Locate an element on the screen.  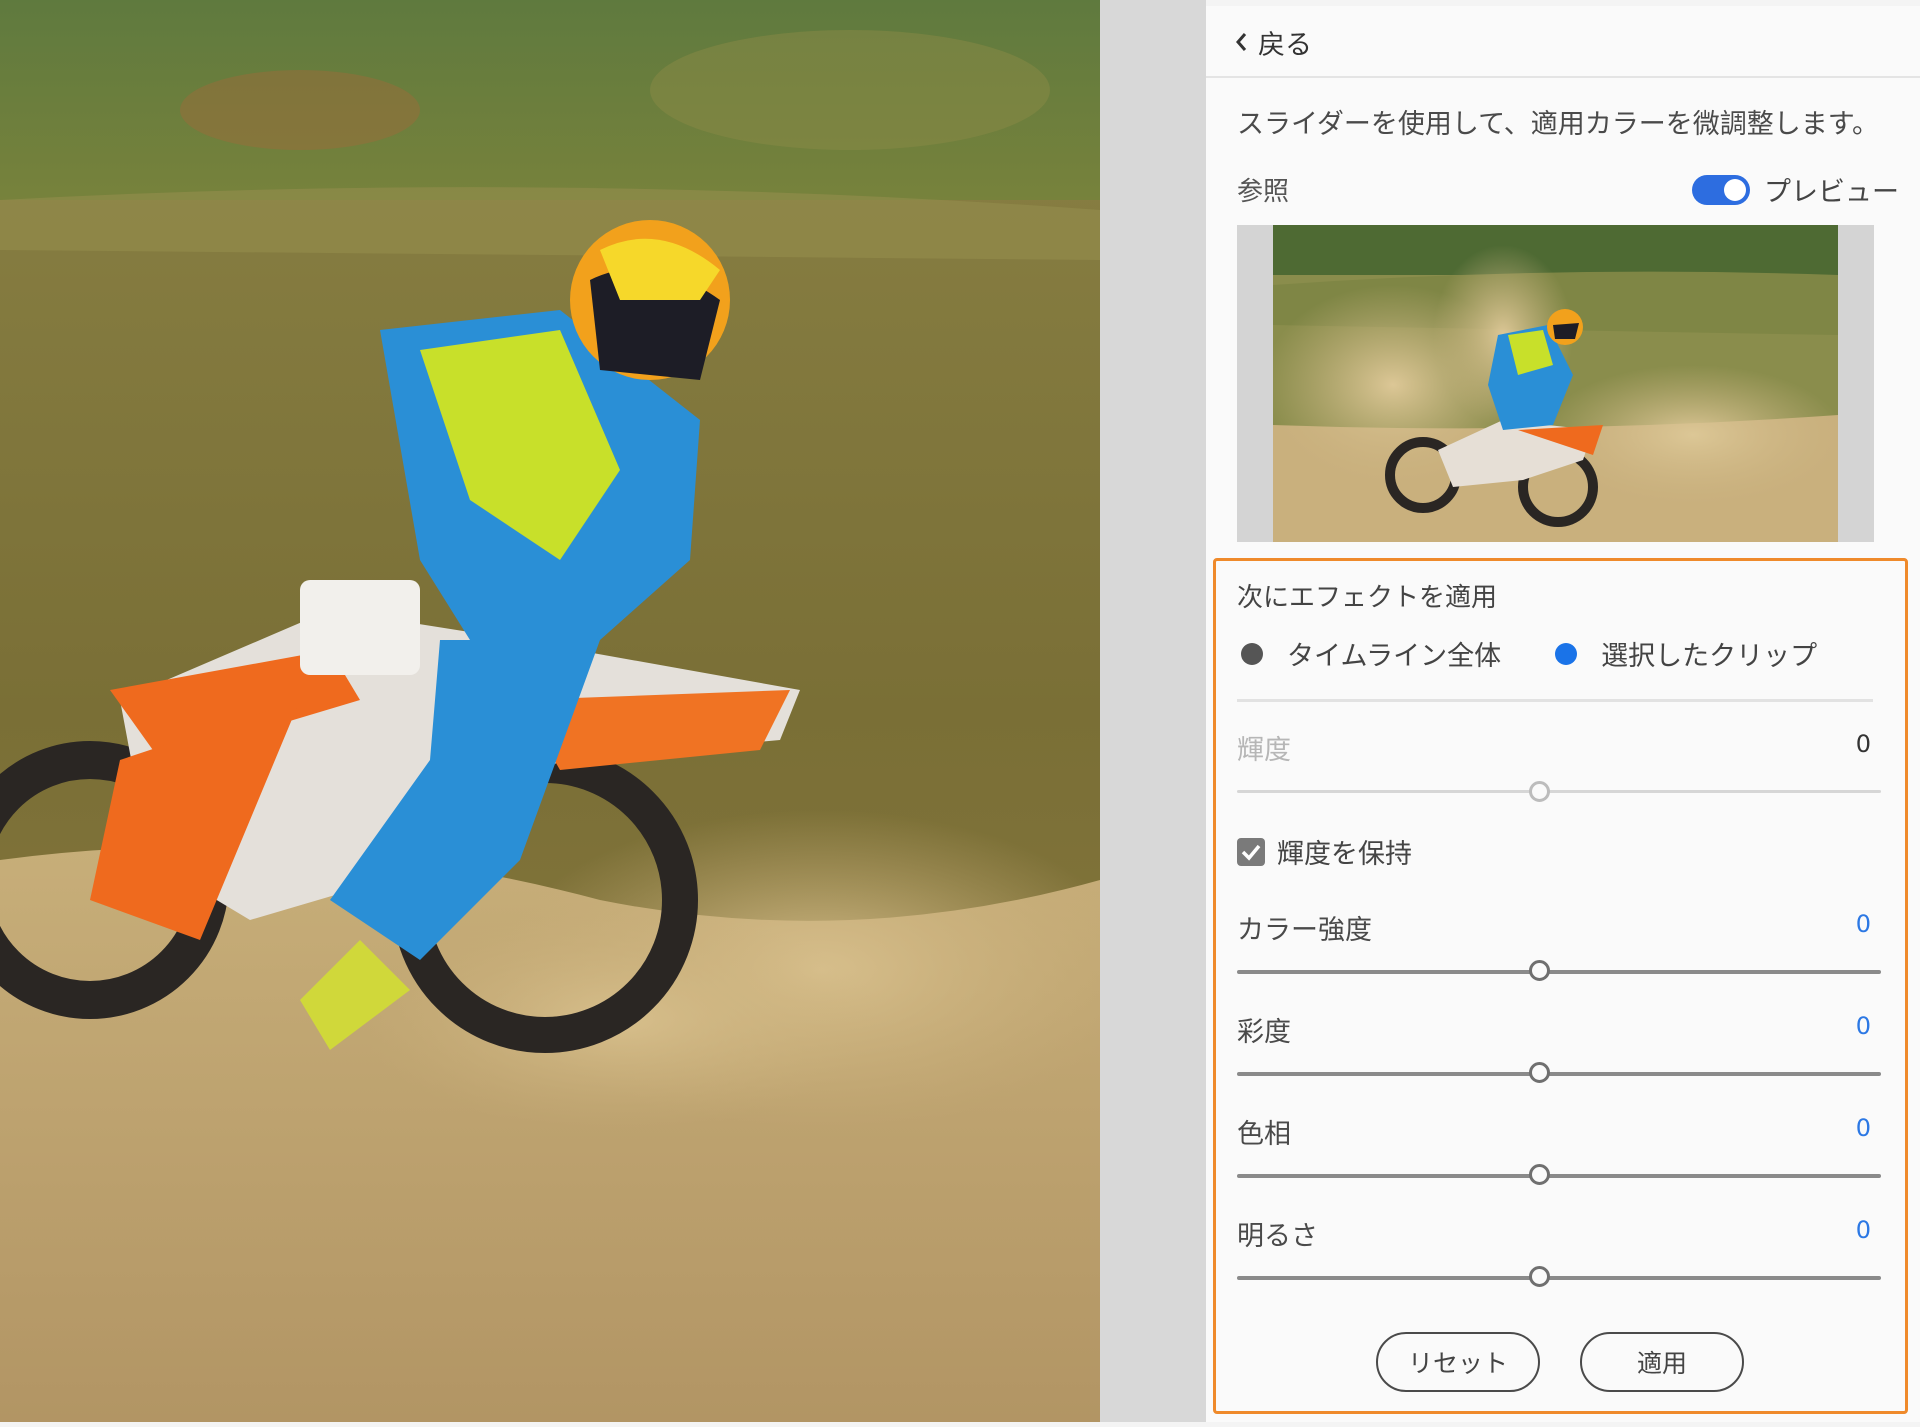
radio-dot-selected is located at coordinates (1566, 653).